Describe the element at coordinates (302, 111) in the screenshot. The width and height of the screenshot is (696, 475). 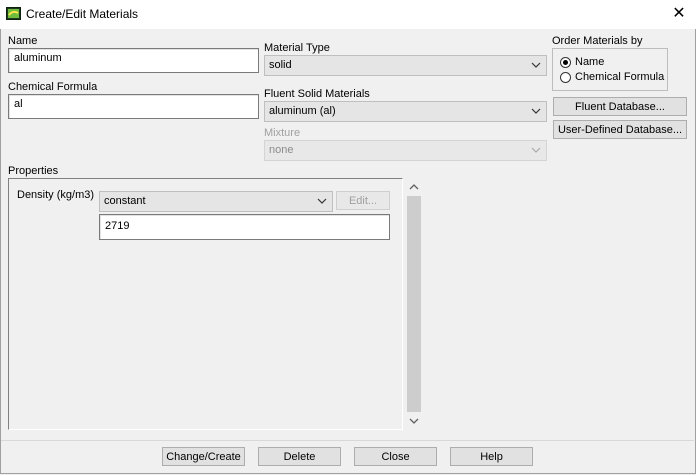
I see `fluent-solid-materials-value: aluminum (al)` at that location.